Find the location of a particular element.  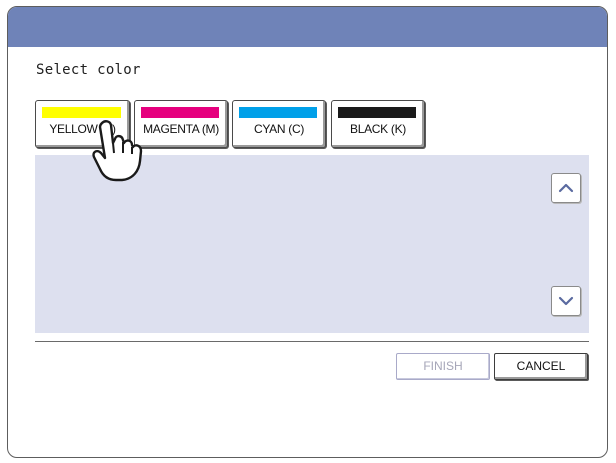

chevron-down-icon is located at coordinates (566, 301).